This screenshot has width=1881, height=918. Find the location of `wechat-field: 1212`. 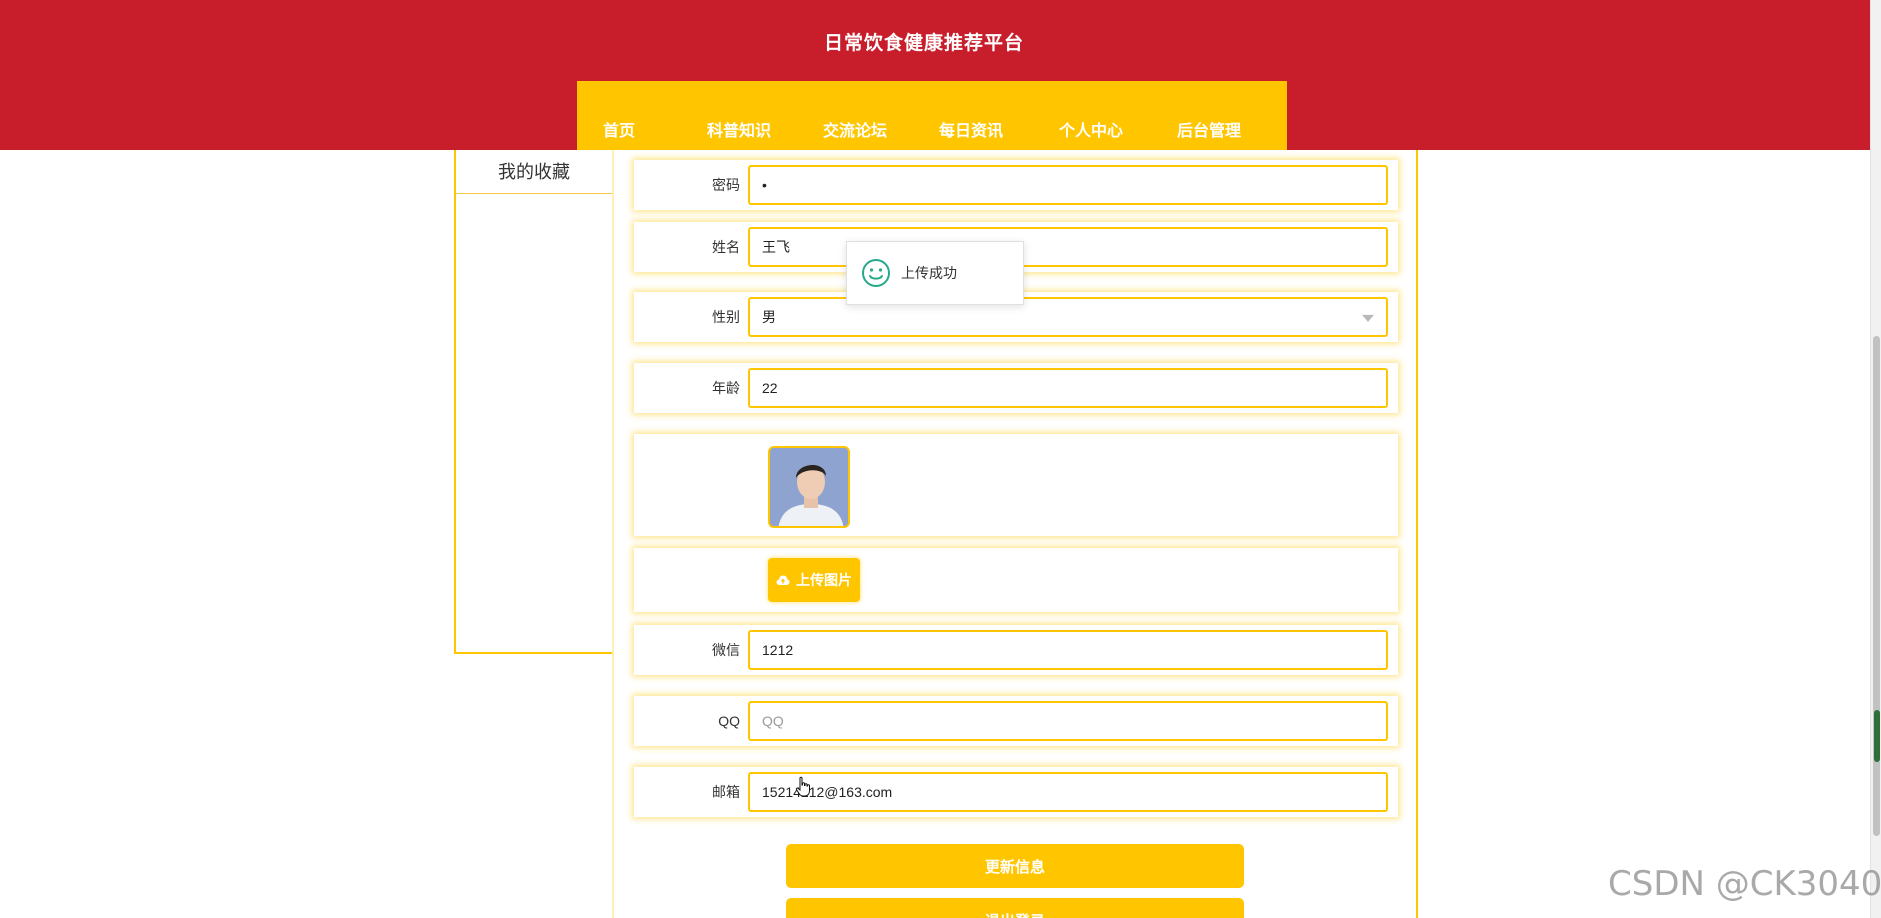

wechat-field: 1212 is located at coordinates (1068, 650).